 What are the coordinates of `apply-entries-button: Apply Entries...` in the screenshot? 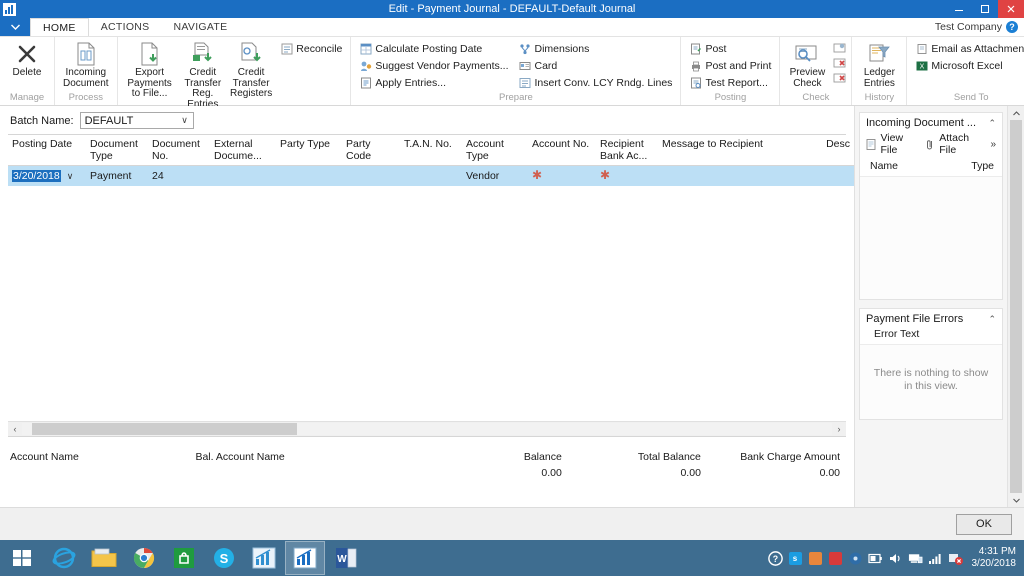 It's located at (433, 83).